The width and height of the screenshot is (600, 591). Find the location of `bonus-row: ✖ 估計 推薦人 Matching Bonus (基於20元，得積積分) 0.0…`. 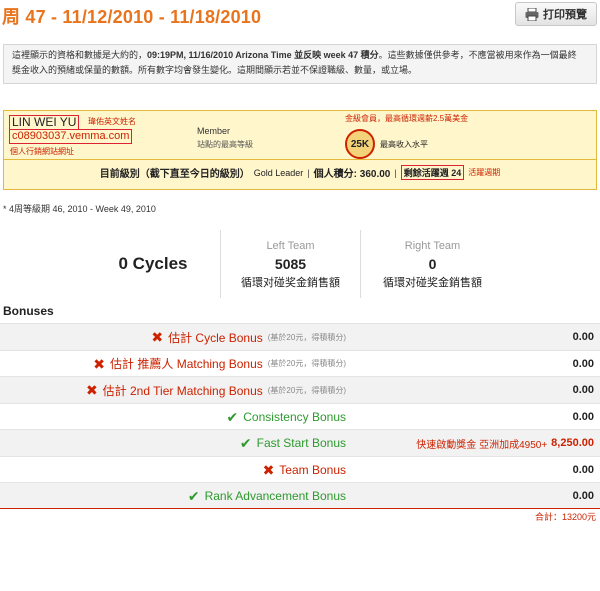

bonus-row: ✖ 估計 推薦人 Matching Bonus (基於20元，得積積分) 0.0… is located at coordinates (300, 363).